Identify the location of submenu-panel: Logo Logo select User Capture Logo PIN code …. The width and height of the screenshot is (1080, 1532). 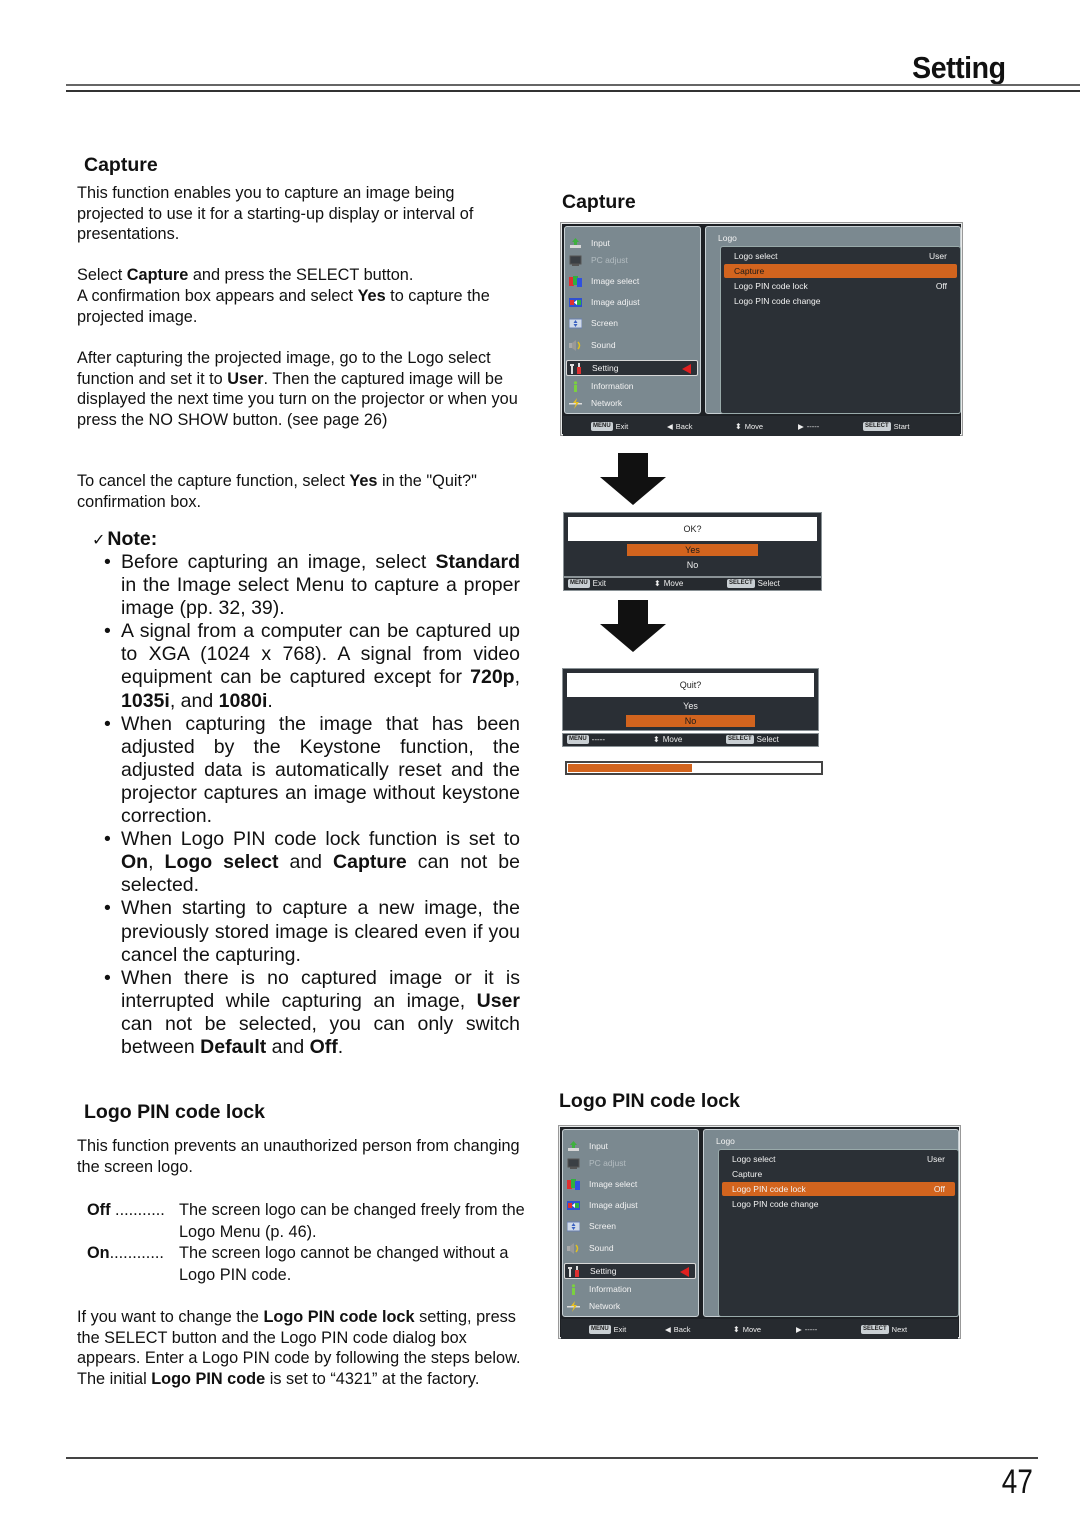
(833, 320).